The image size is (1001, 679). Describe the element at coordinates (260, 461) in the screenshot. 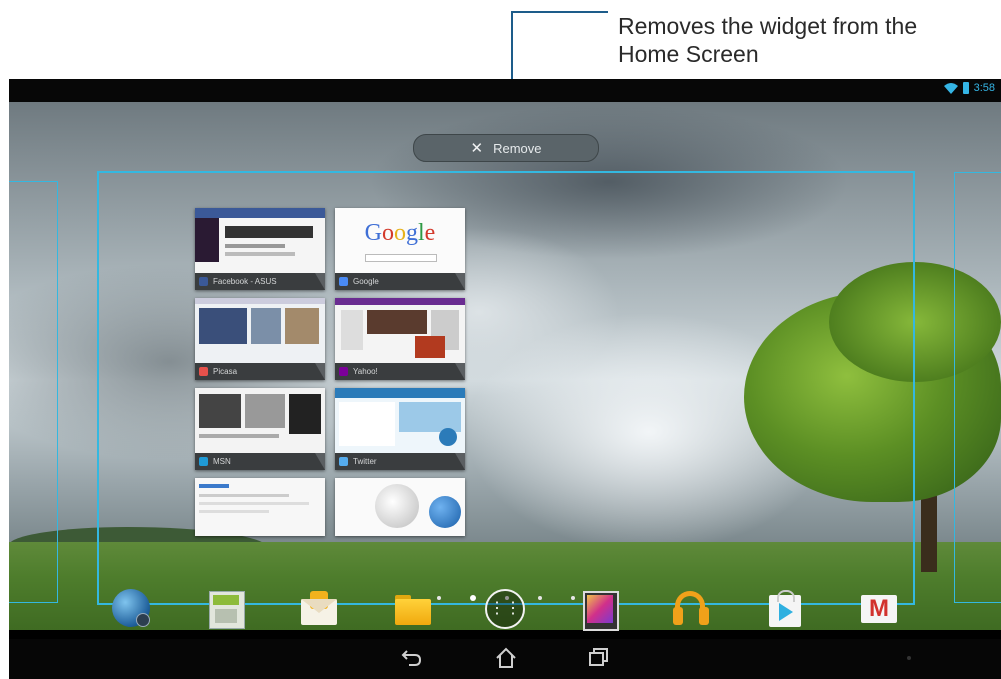

I see `bookmark-label: MSN` at that location.